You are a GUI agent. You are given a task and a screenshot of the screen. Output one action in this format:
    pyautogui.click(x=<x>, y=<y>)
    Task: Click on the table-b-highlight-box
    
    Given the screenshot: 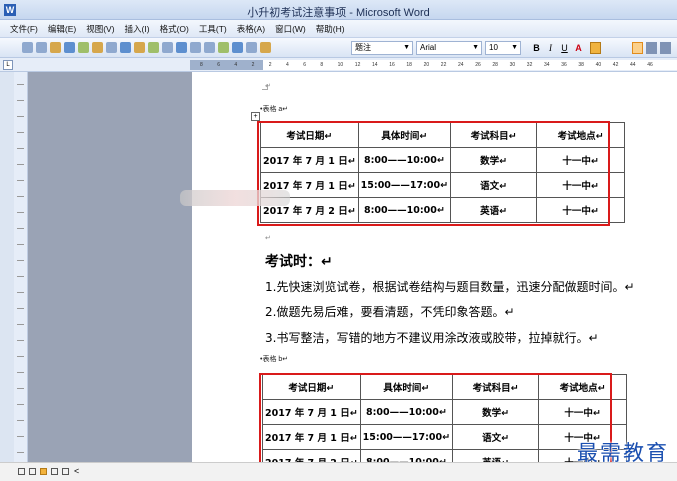 What is the action you would take?
    pyautogui.click(x=435, y=423)
    